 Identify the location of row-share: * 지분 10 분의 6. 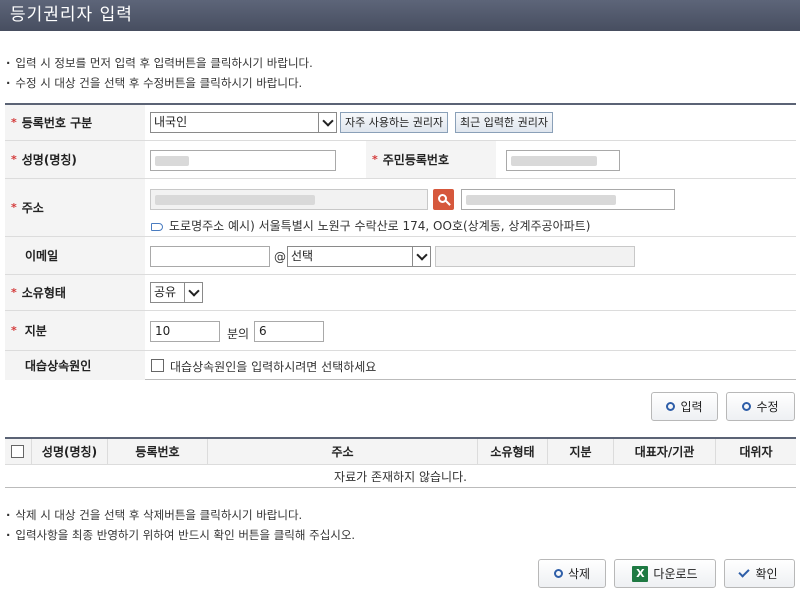
(400, 331).